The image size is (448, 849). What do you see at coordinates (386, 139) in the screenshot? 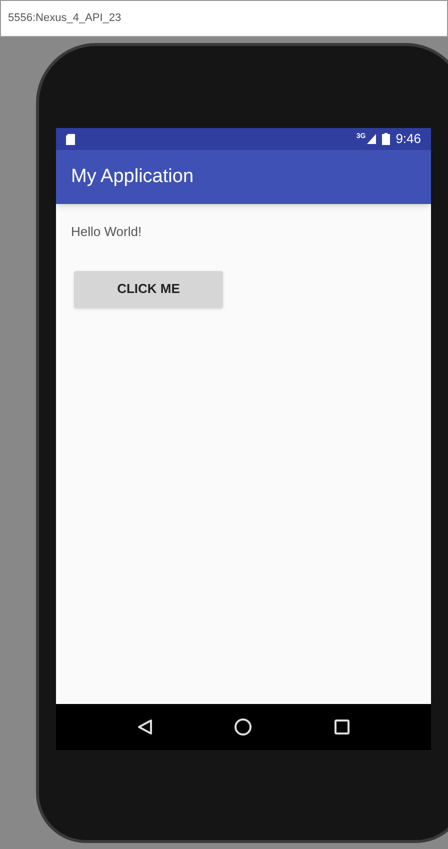
I see `battery-icon` at bounding box center [386, 139].